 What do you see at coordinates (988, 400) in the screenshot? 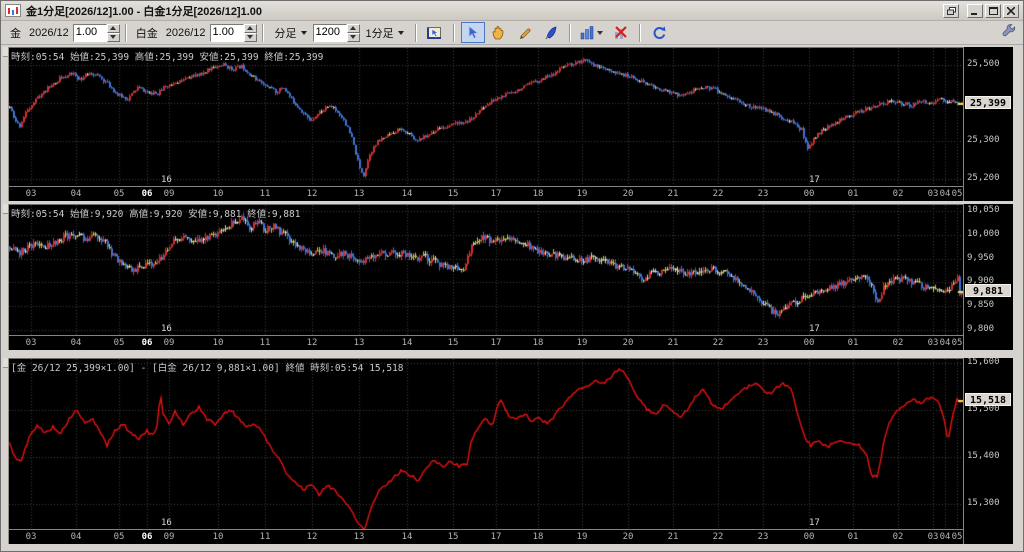
I see `current-price-marker: 15,518` at bounding box center [988, 400].